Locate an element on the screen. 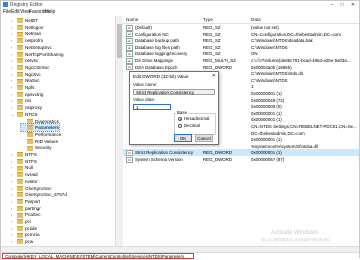  value-name-text: Strict Replication Consistency is located at coordinates (164, 153).